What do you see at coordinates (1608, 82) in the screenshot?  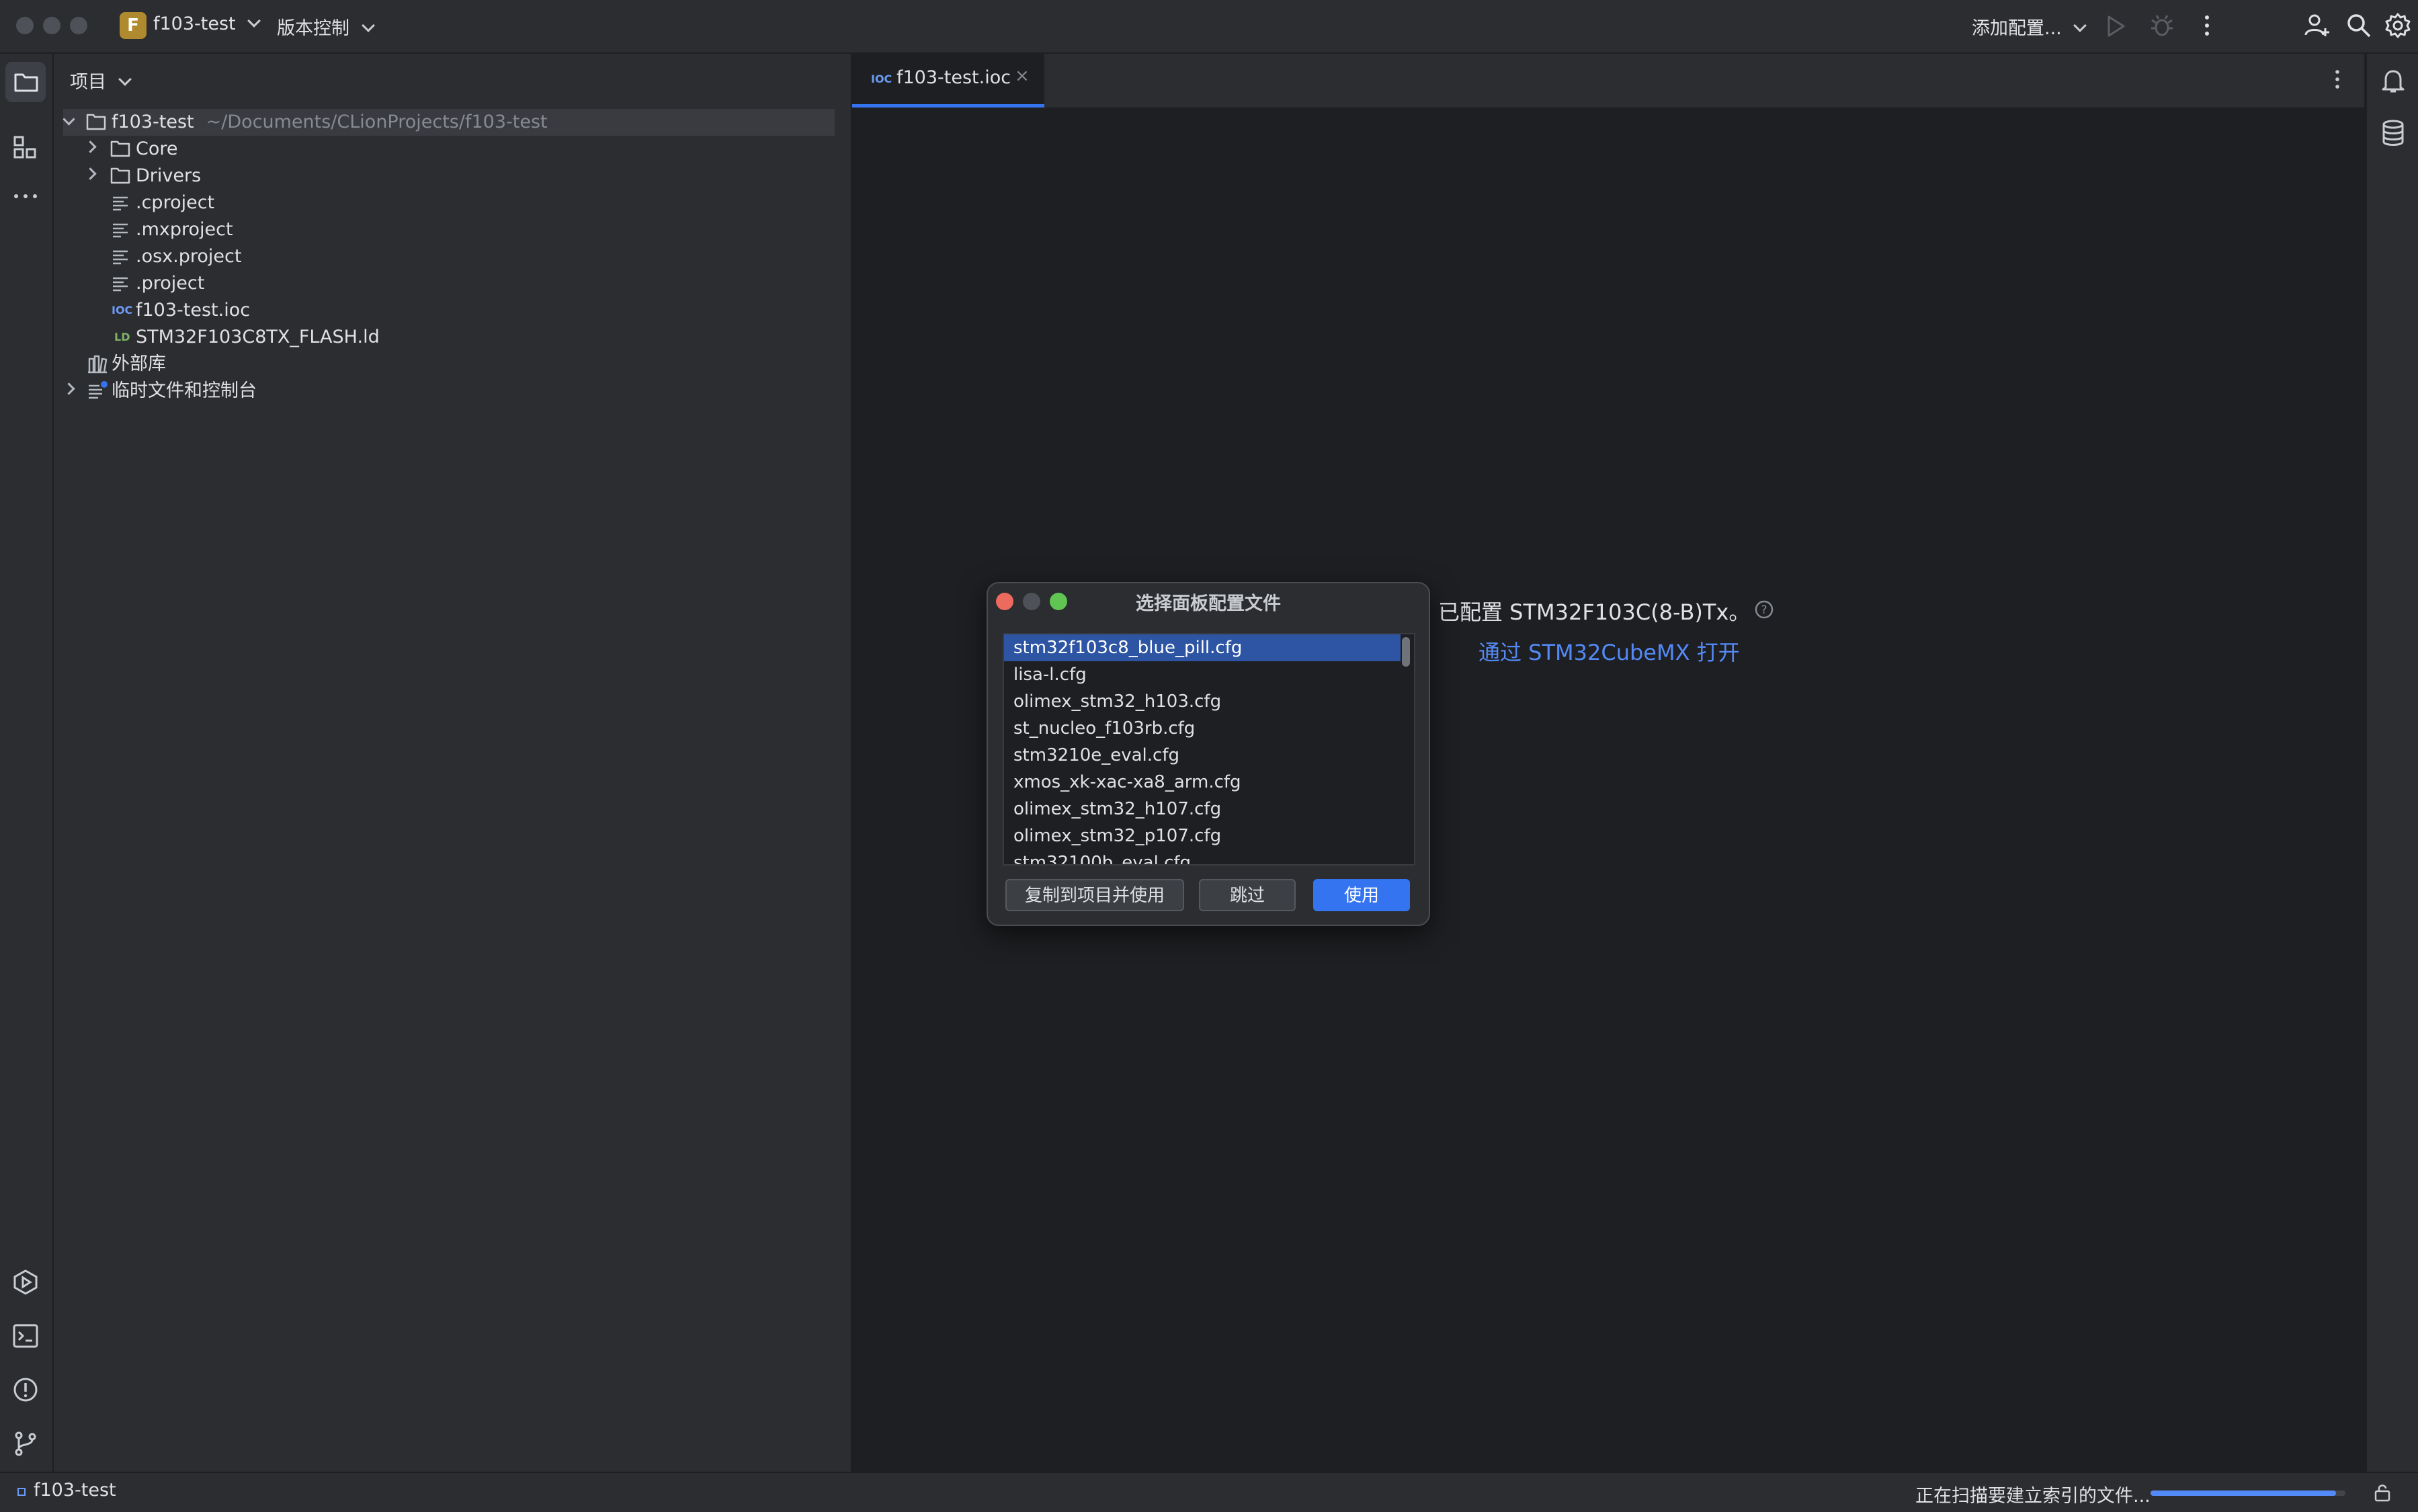 I see `editor-tab-bar` at bounding box center [1608, 82].